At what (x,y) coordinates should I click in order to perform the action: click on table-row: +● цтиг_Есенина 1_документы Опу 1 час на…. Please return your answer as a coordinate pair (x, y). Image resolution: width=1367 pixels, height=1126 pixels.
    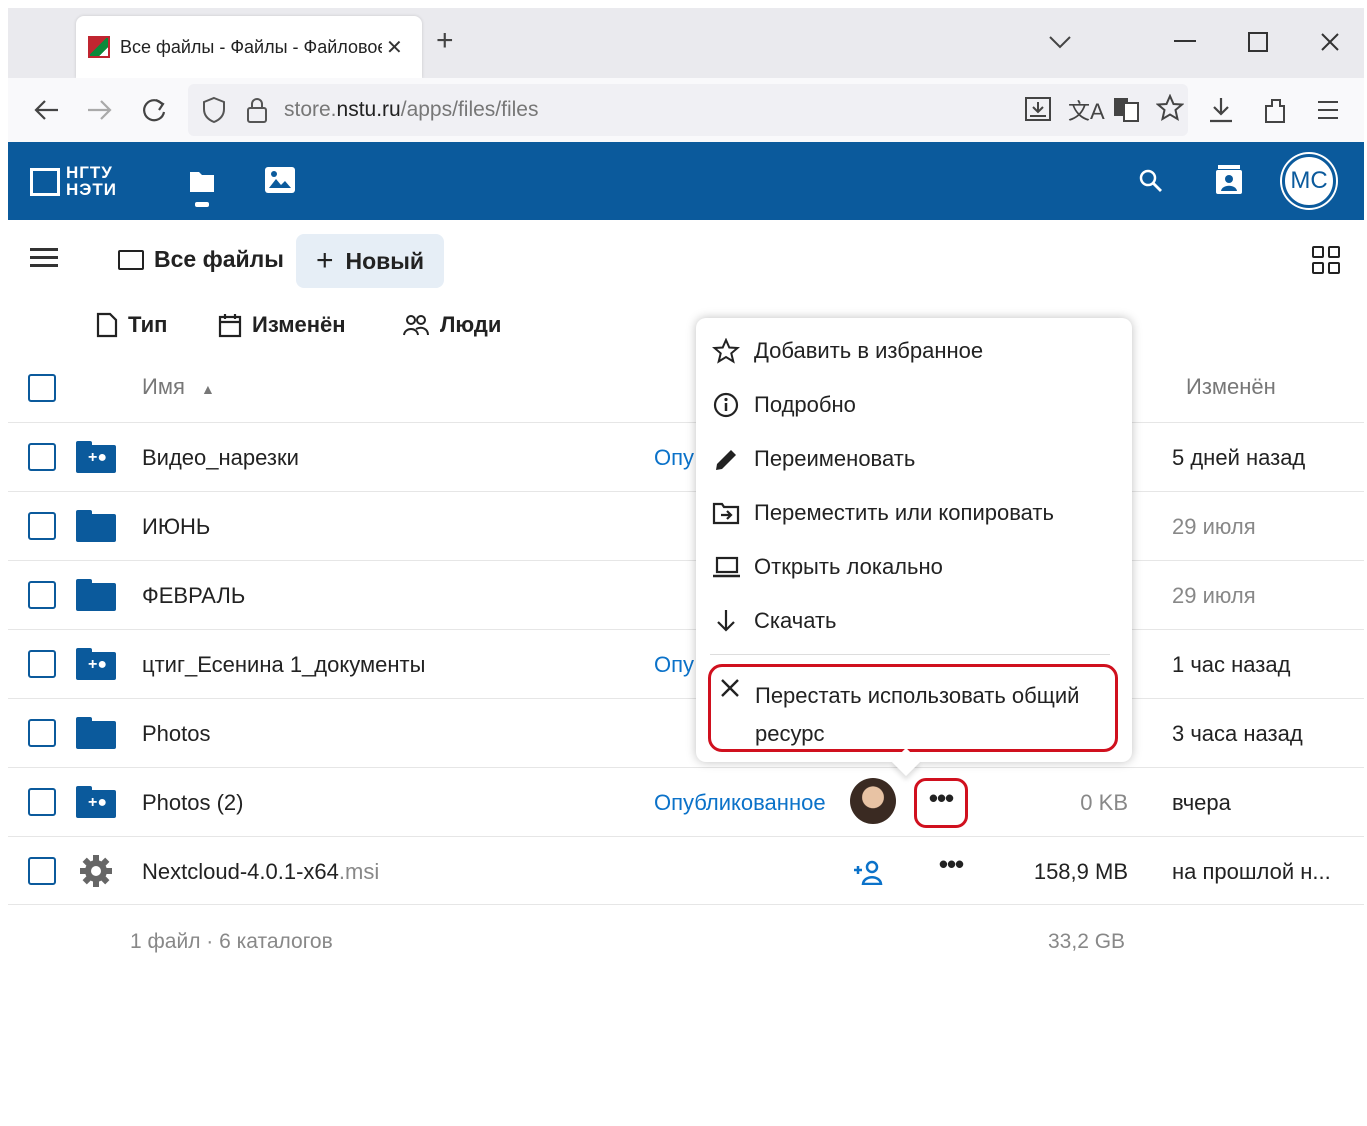
    Looking at the image, I should click on (686, 663).